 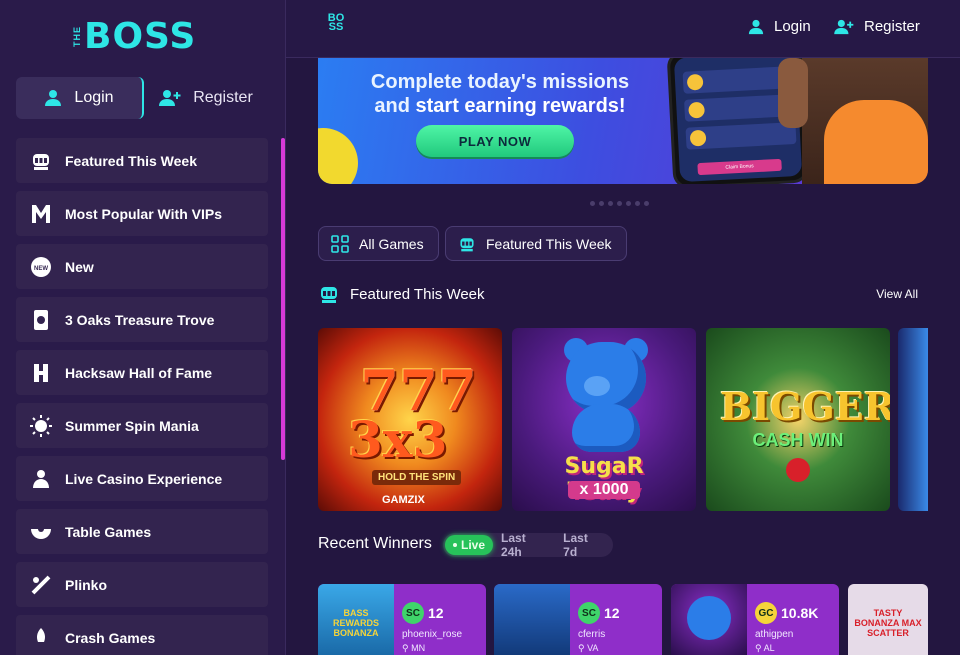 What do you see at coordinates (774, 634) in the screenshot?
I see `winner-username: athigpen` at bounding box center [774, 634].